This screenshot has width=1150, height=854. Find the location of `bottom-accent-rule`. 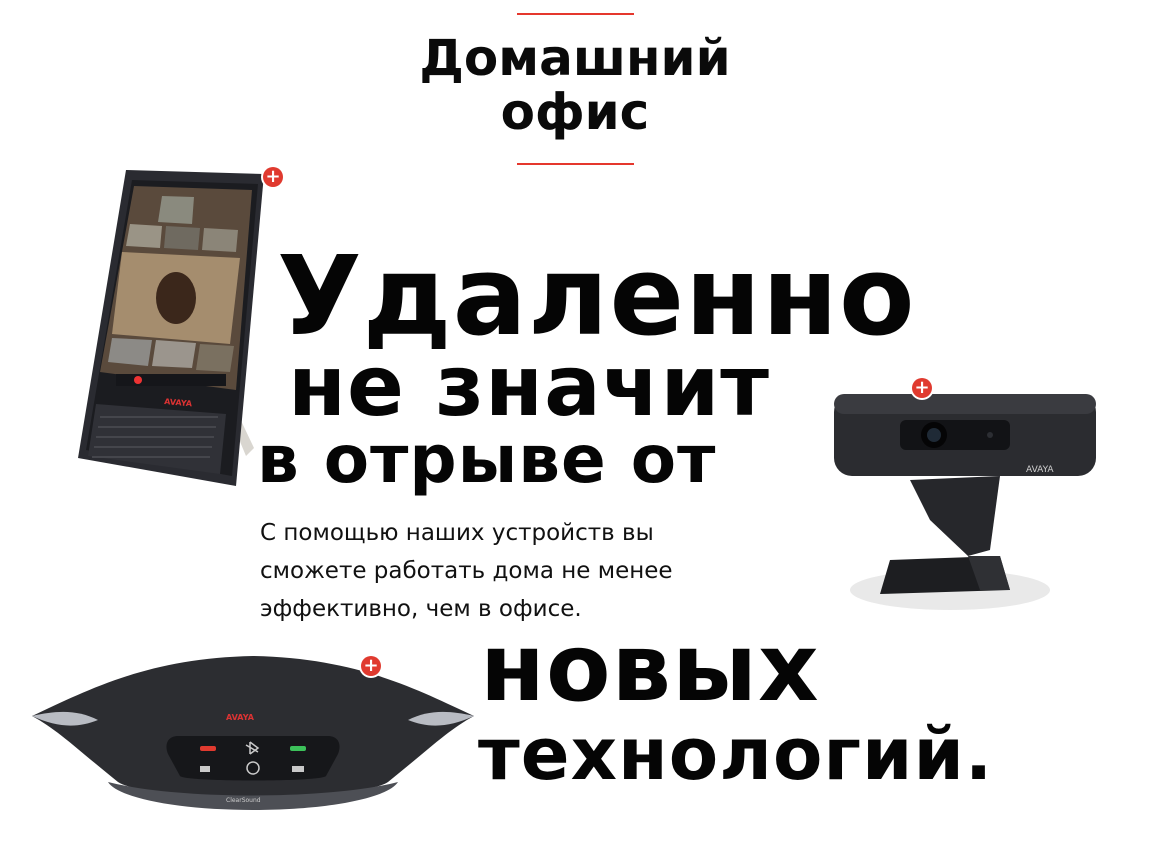

bottom-accent-rule is located at coordinates (575, 164).